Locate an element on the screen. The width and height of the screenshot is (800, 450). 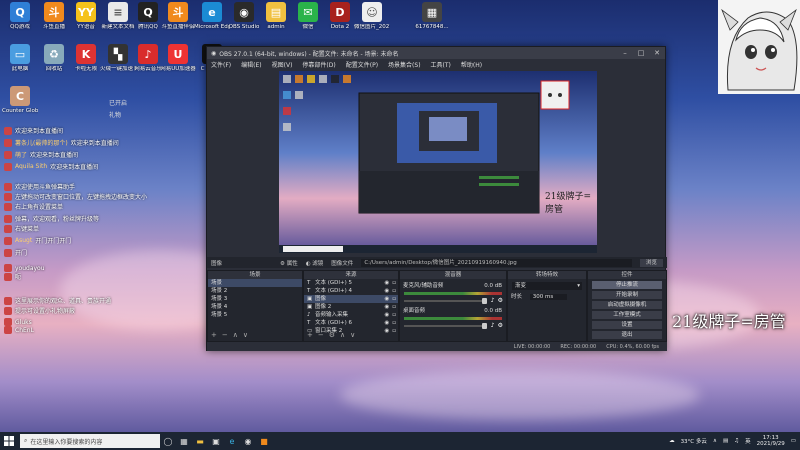
control-button: 开始录制 is located at coordinates (627, 295).